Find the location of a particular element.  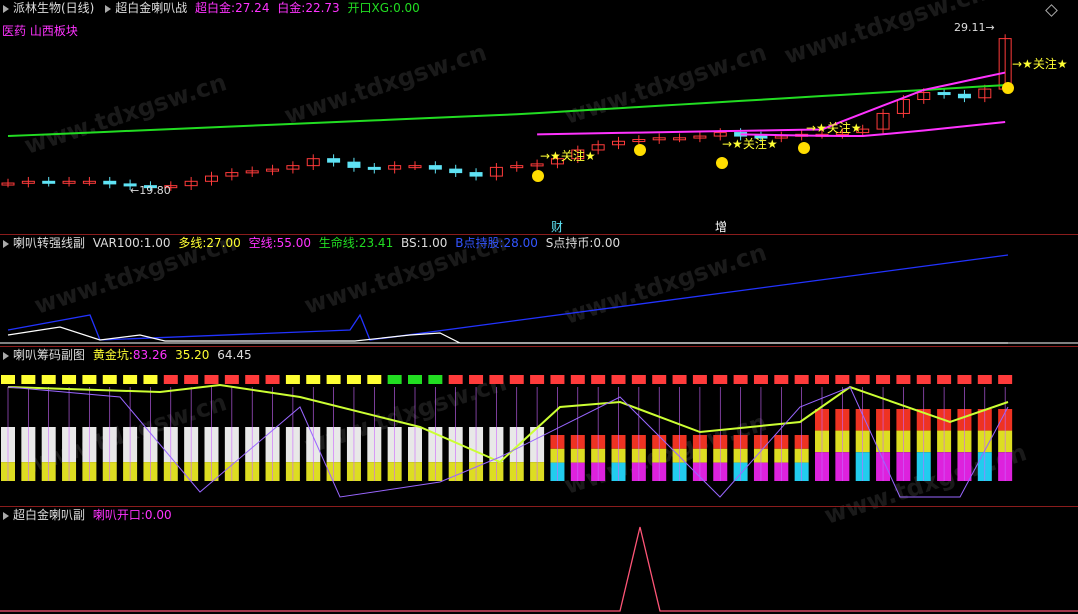

b-hold-line is located at coordinates (508, 297).